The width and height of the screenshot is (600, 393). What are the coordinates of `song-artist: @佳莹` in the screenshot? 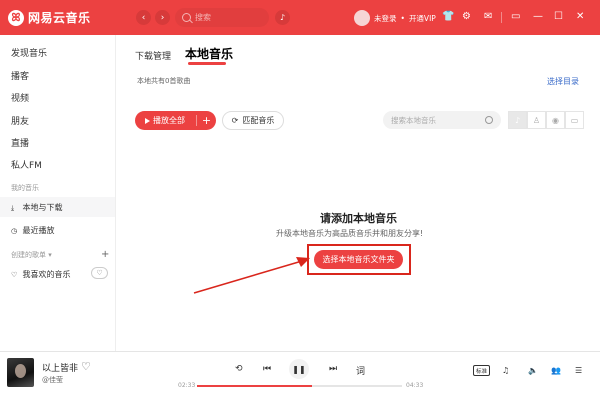 It's located at (52, 380).